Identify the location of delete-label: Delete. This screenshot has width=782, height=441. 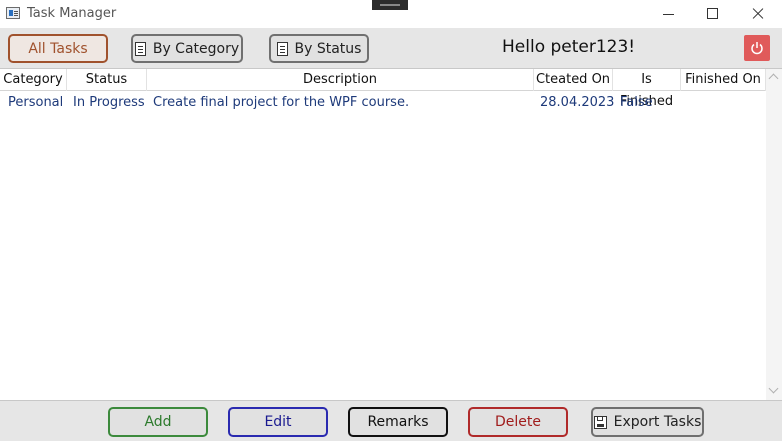
(518, 422).